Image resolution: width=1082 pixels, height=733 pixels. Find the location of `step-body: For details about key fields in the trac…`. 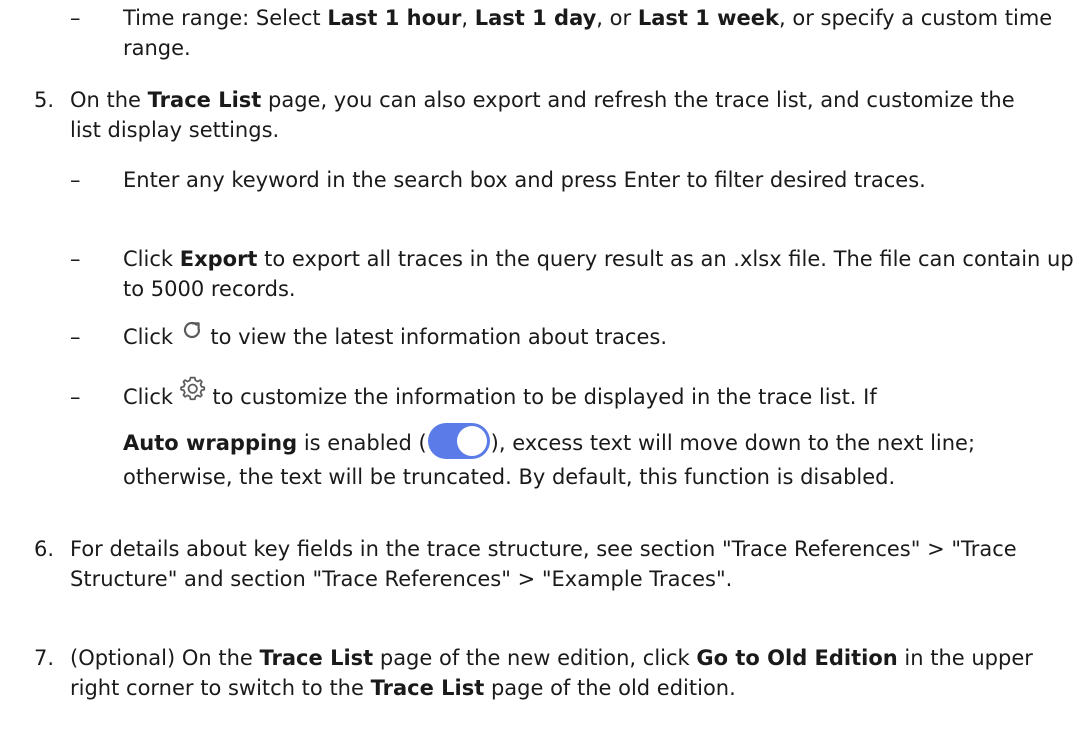

step-body: For details about key fields in the trac… is located at coordinates (543, 564).